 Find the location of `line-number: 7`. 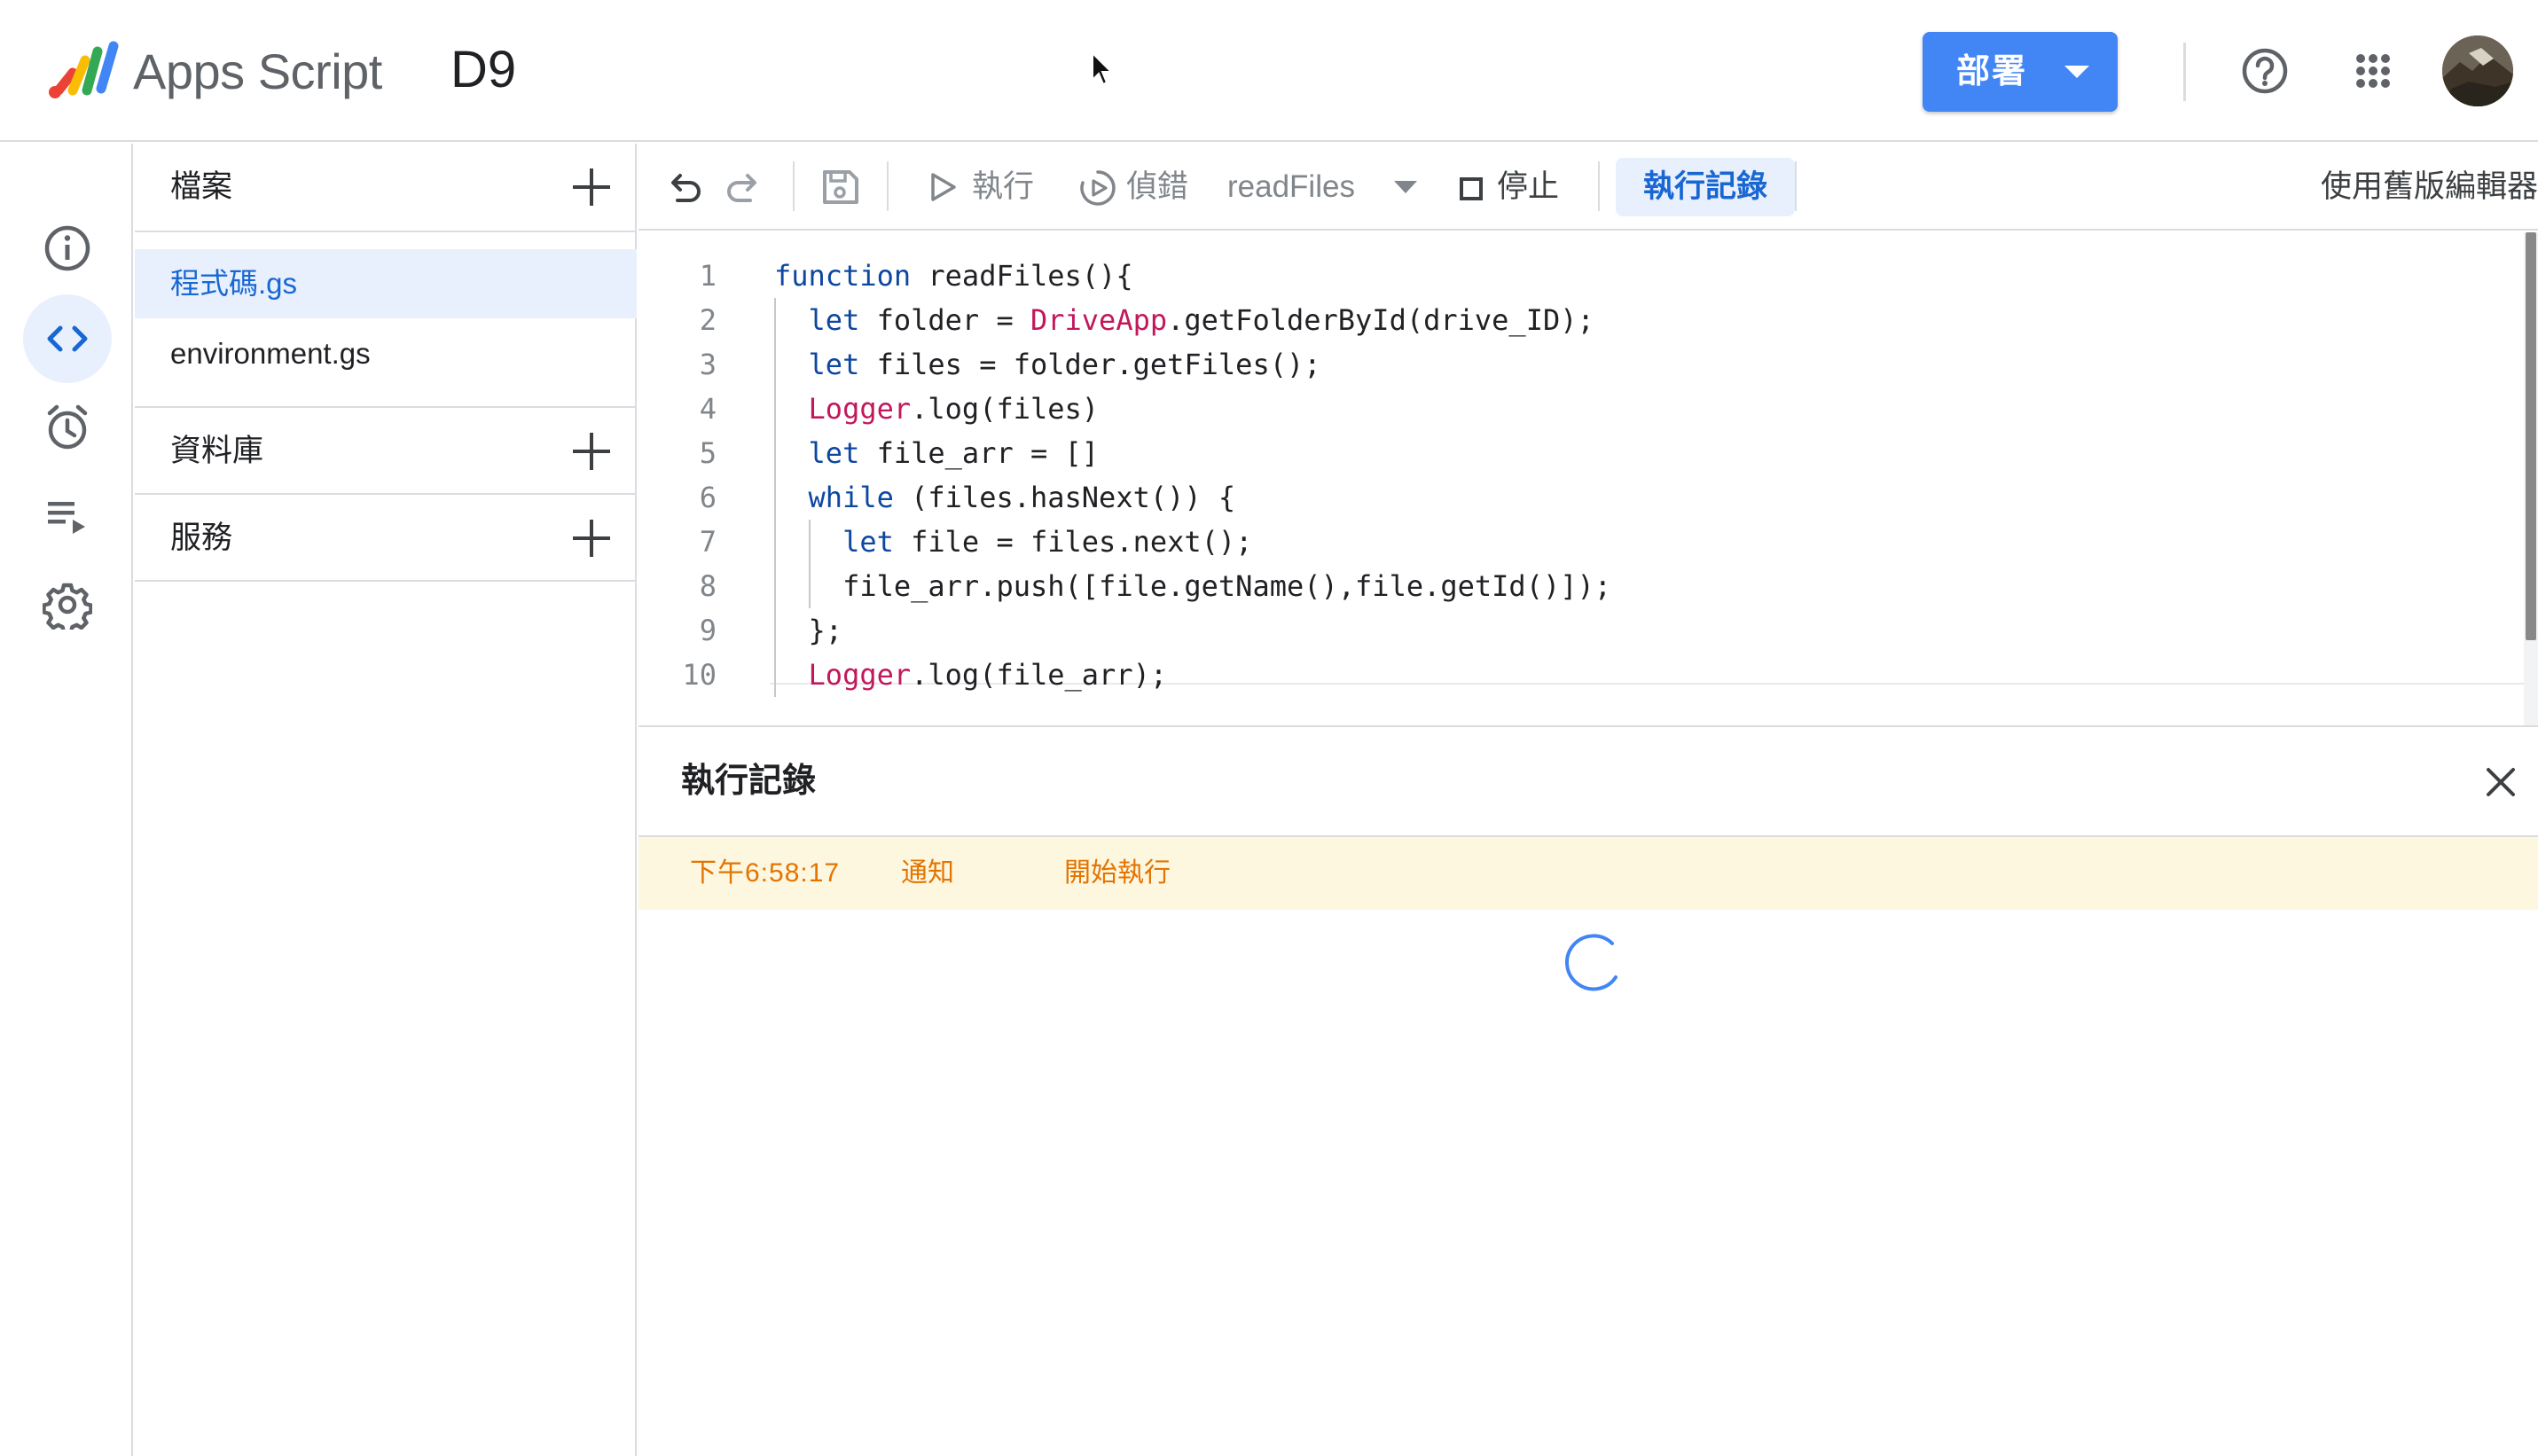

line-number: 7 is located at coordinates (708, 542).